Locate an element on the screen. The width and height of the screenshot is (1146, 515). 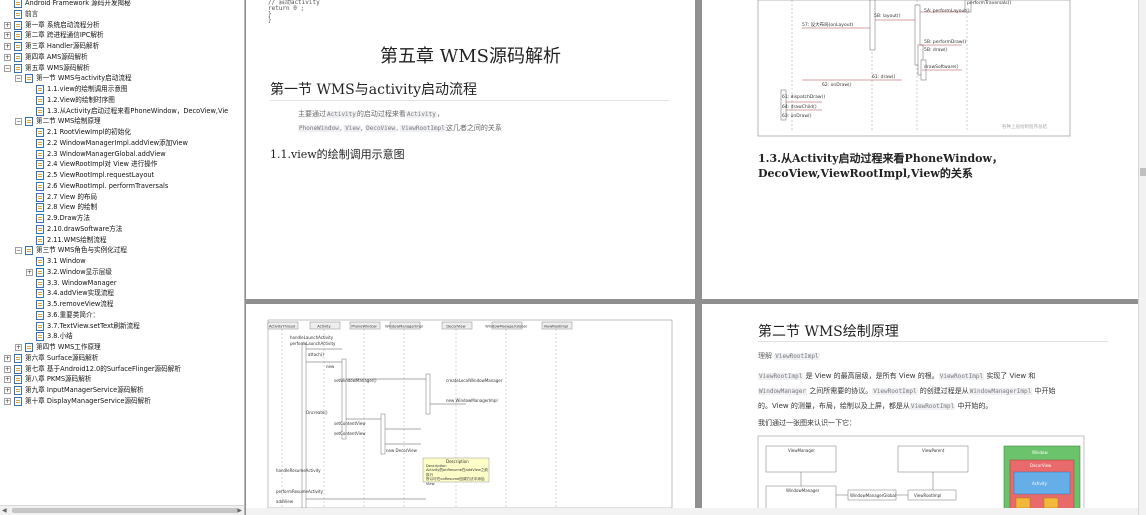
diagram-label: 57: 设大布局(onLayout) is located at coordinates (827, 24).